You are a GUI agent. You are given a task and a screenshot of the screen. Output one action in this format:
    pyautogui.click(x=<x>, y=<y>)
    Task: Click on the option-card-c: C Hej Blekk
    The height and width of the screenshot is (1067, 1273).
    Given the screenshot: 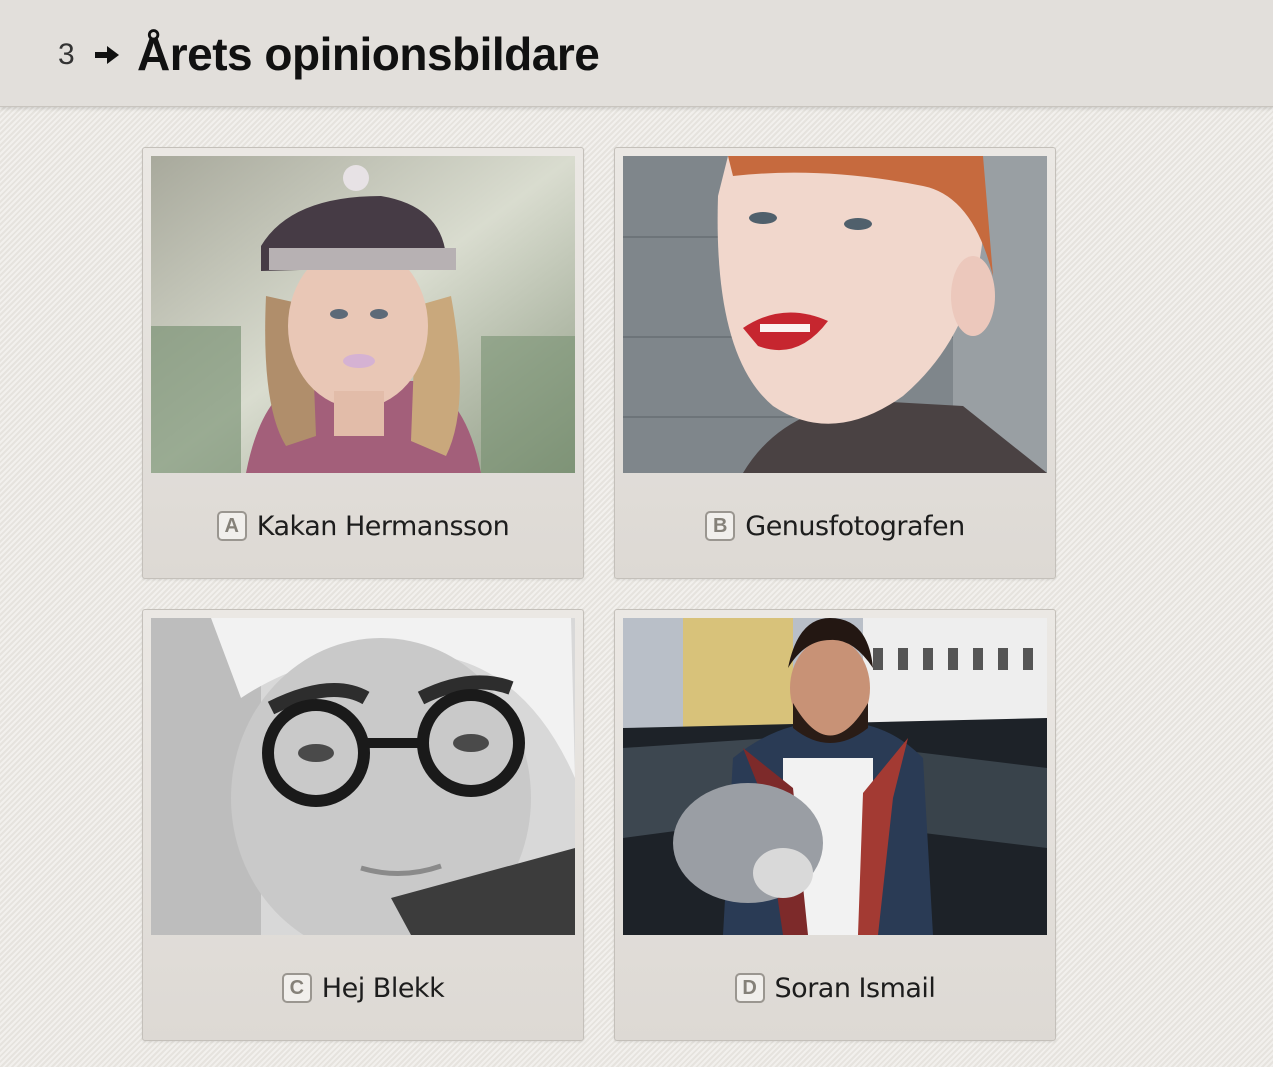 What is the action you would take?
    pyautogui.click(x=363, y=825)
    